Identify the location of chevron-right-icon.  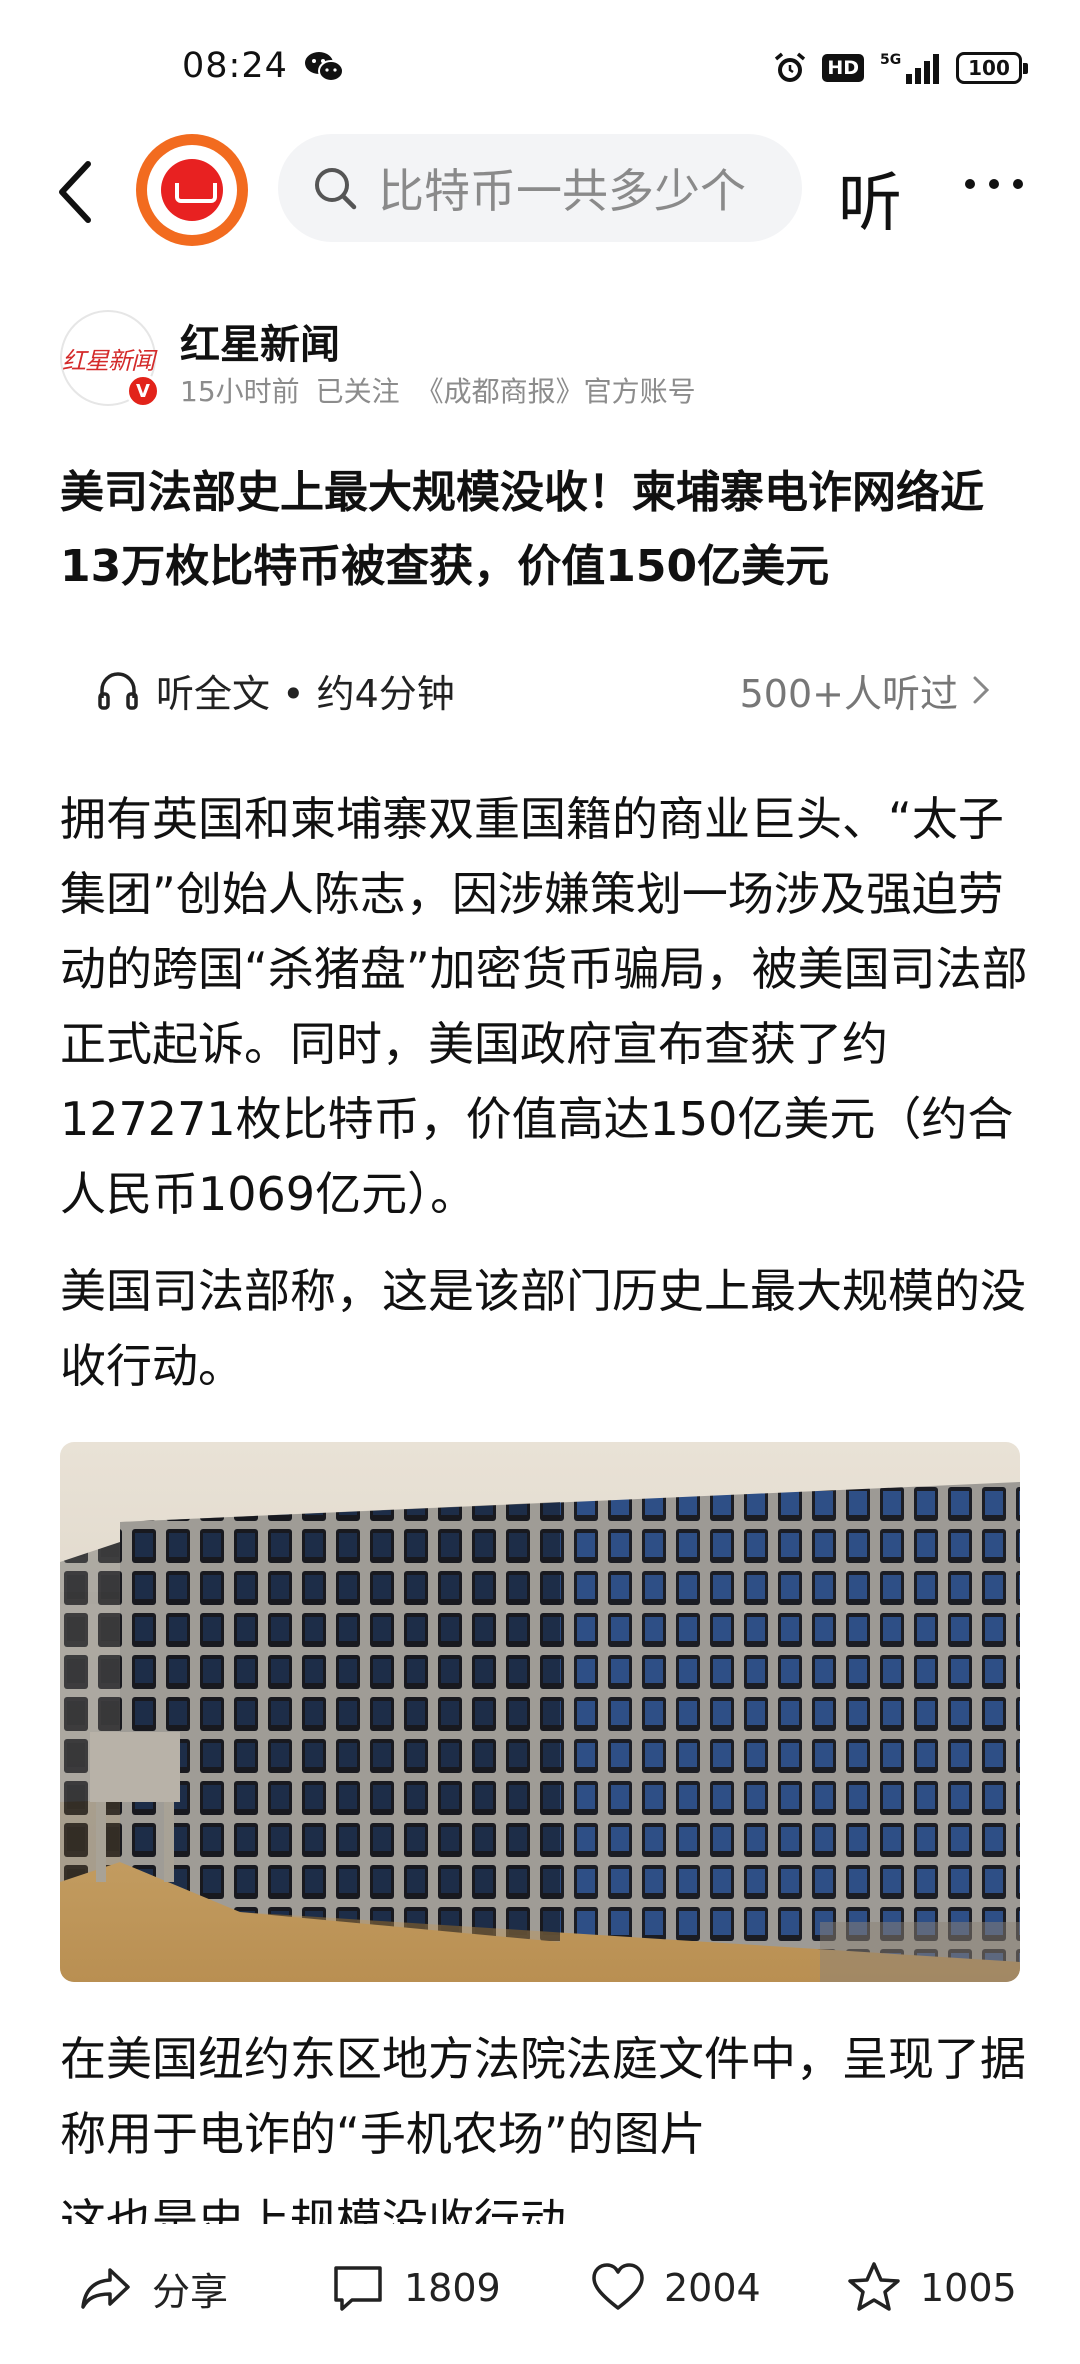
(981, 690).